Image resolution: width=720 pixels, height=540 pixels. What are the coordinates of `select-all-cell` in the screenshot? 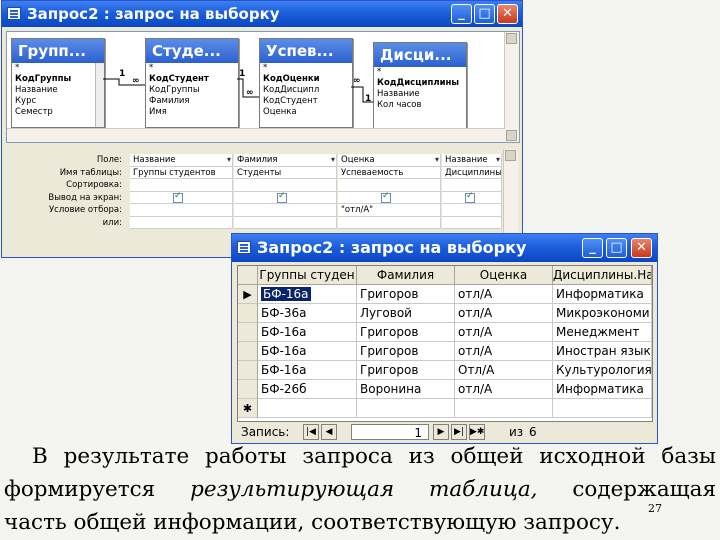 It's located at (248, 275).